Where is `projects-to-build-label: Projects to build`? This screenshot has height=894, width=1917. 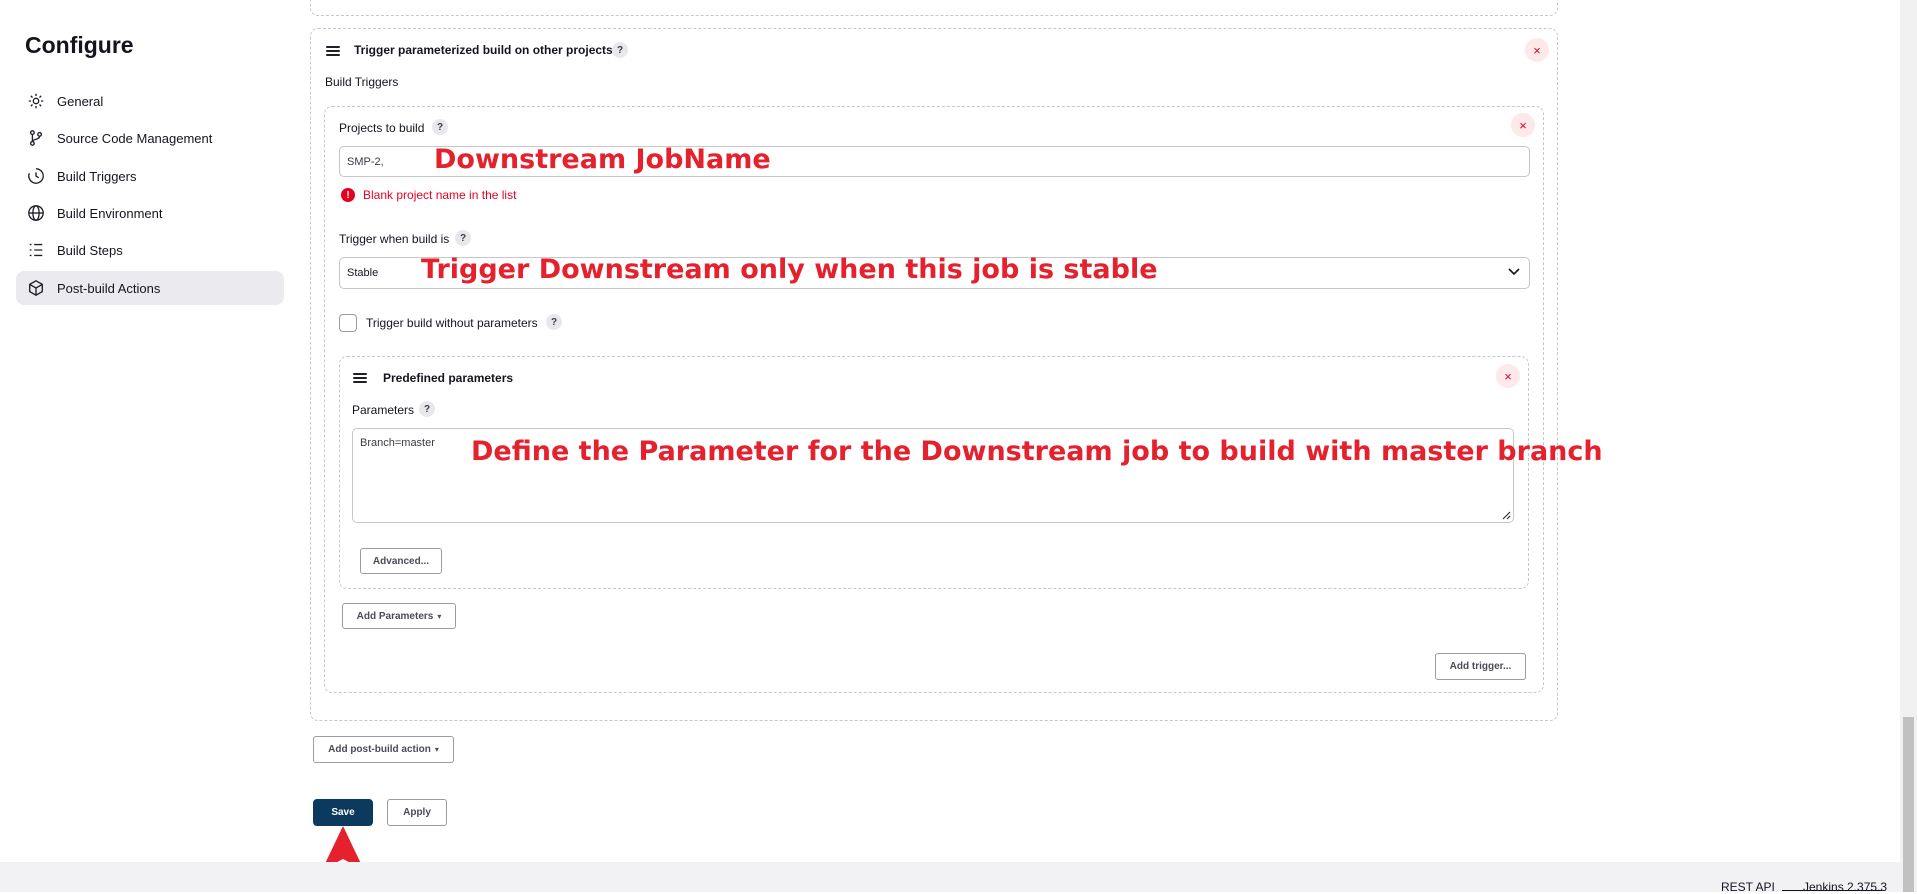 projects-to-build-label: Projects to build is located at coordinates (382, 128).